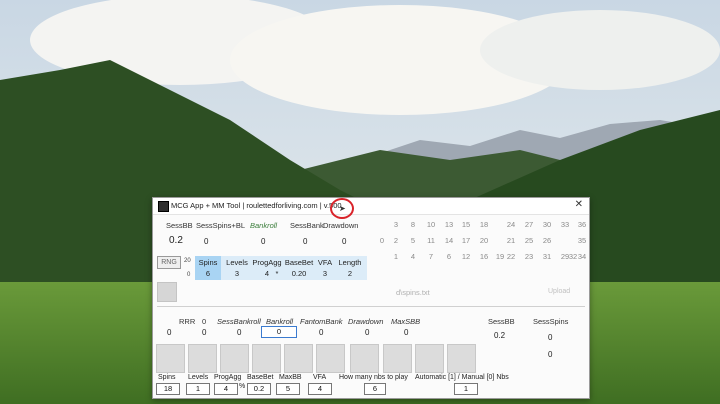 The height and width of the screenshot is (404, 720). What do you see at coordinates (307, 225) in the screenshot?
I see `sessbank-header: SessBank` at bounding box center [307, 225].